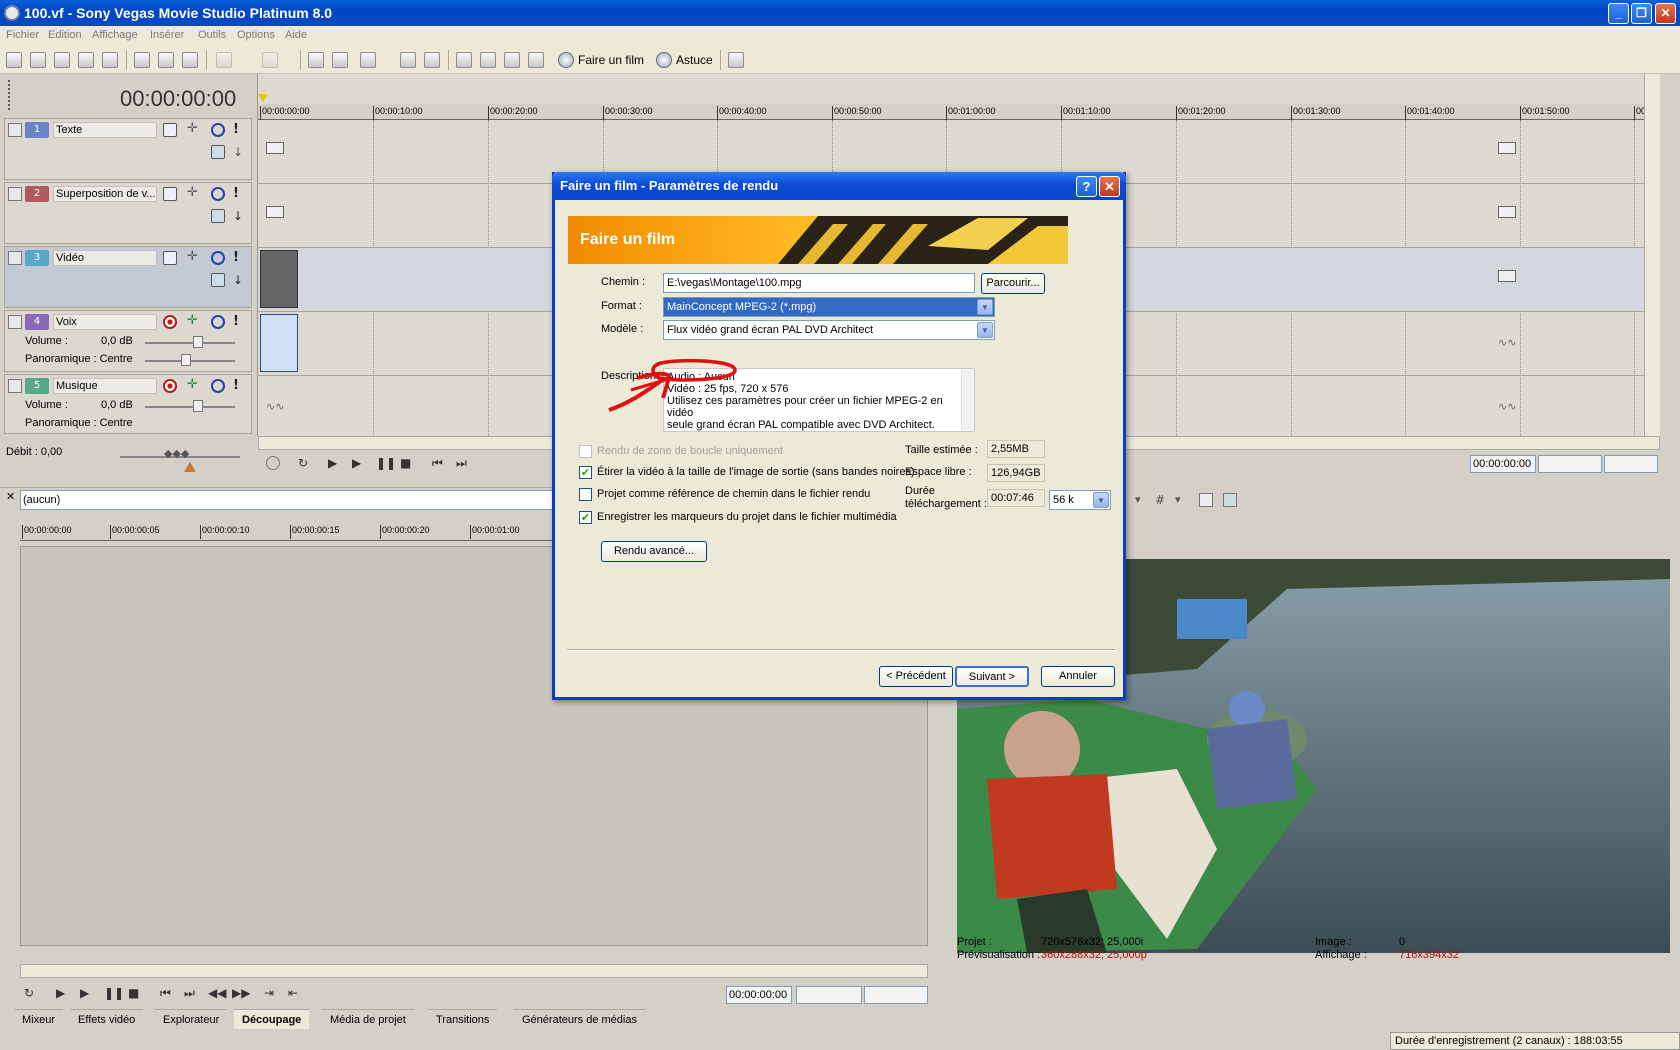 This screenshot has width=1680, height=1050. I want to click on tab-mixeur: Mixeur, so click(39, 1019).